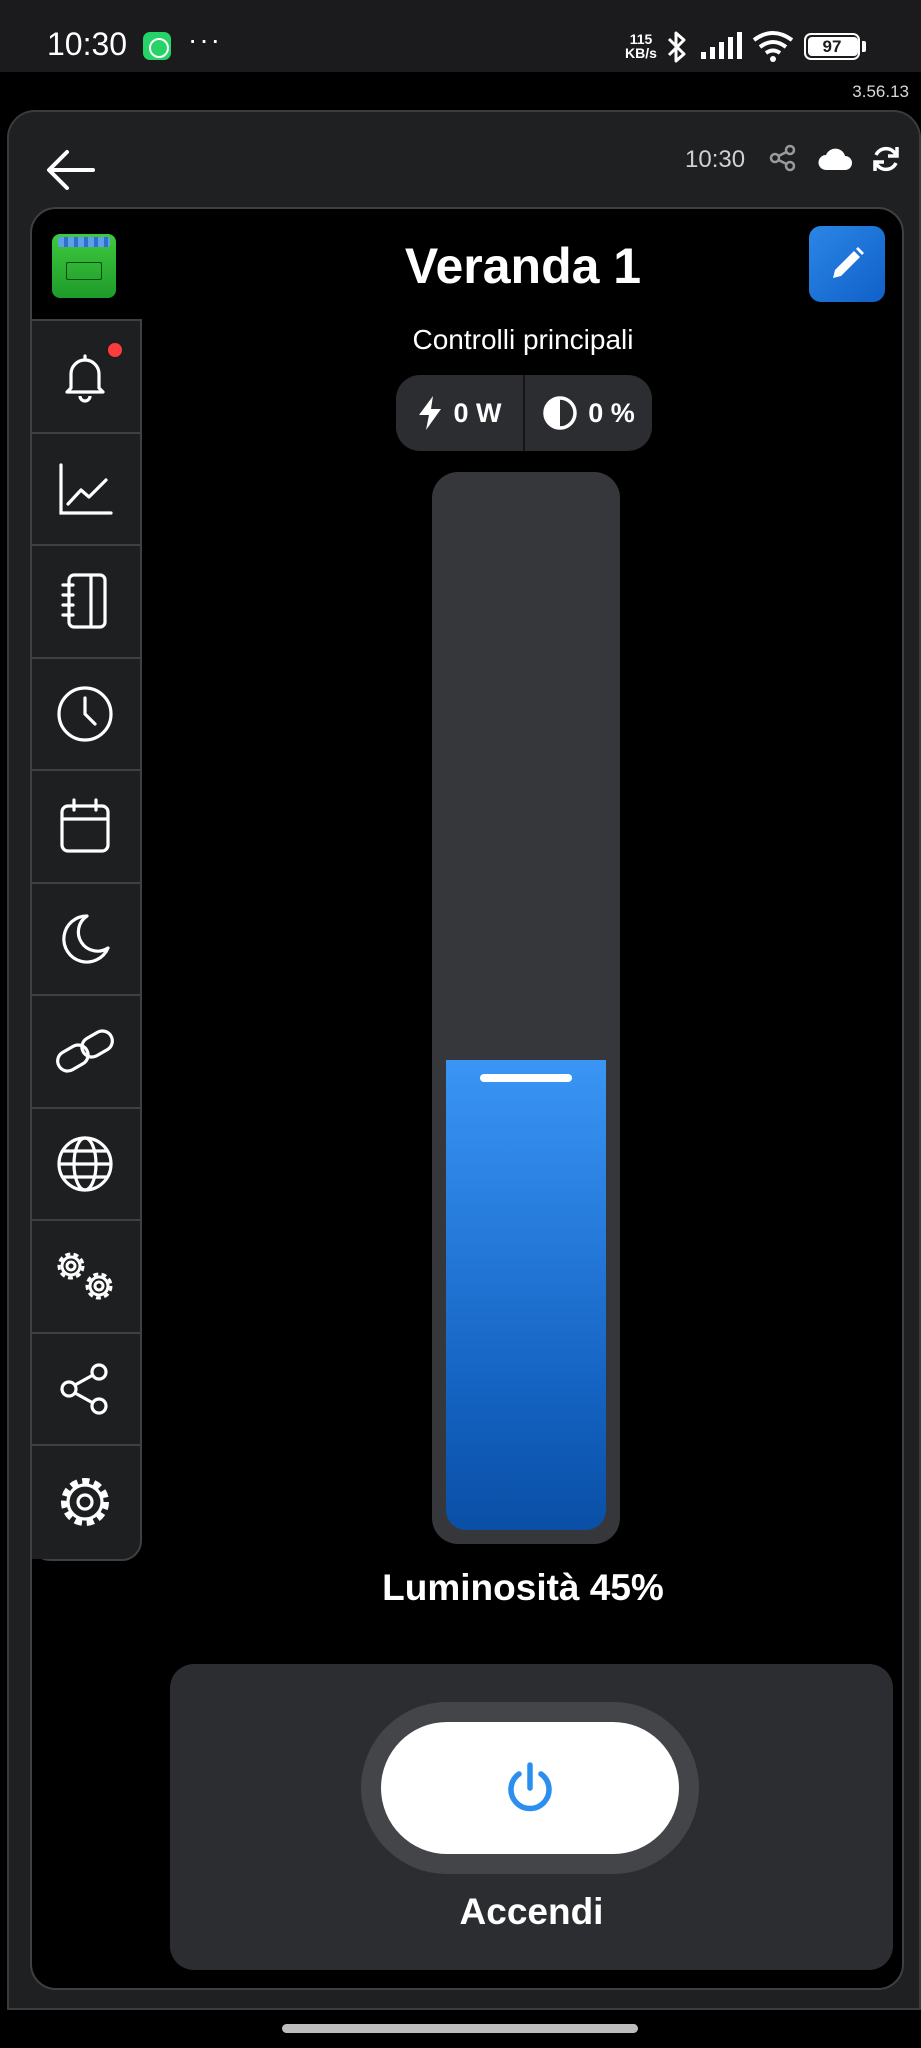 Image resolution: width=921 pixels, height=2048 pixels. What do you see at coordinates (71, 170) in the screenshot?
I see `back-arrow-icon` at bounding box center [71, 170].